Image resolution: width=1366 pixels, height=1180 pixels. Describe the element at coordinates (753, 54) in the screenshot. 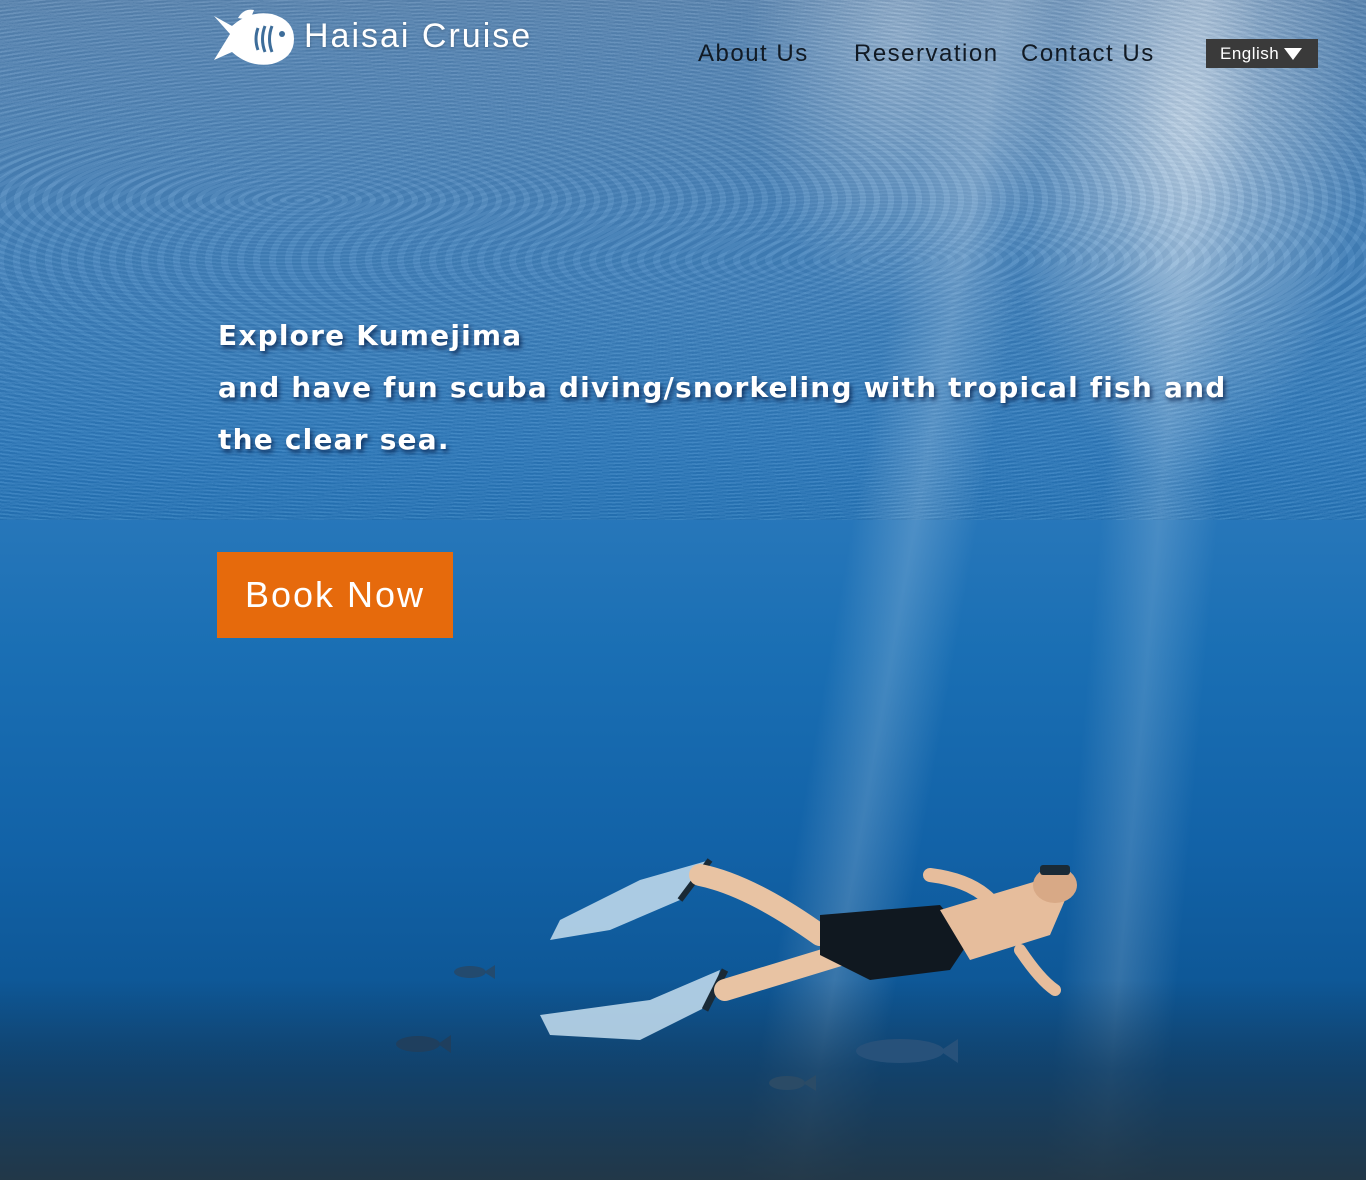

I see `nav-about-us: About Us` at that location.